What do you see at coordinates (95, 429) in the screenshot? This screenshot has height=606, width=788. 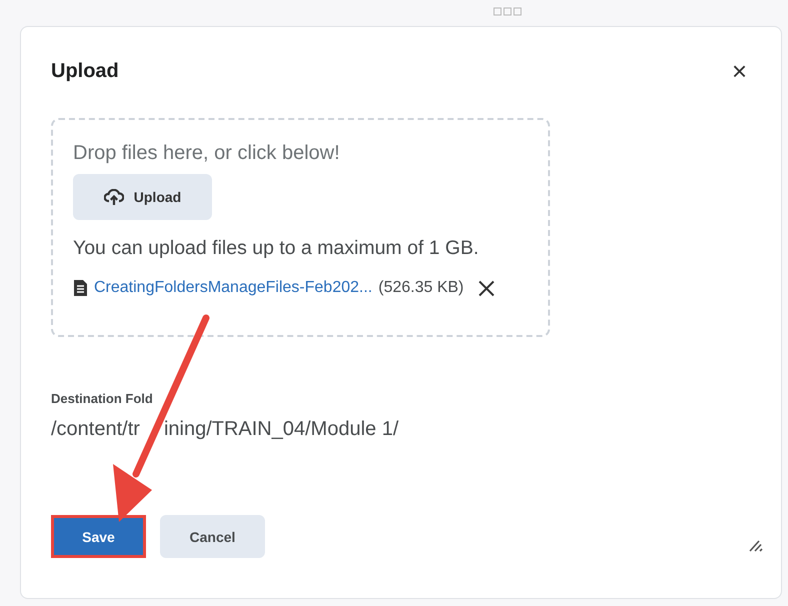 I see `destination-path: /content/tr` at bounding box center [95, 429].